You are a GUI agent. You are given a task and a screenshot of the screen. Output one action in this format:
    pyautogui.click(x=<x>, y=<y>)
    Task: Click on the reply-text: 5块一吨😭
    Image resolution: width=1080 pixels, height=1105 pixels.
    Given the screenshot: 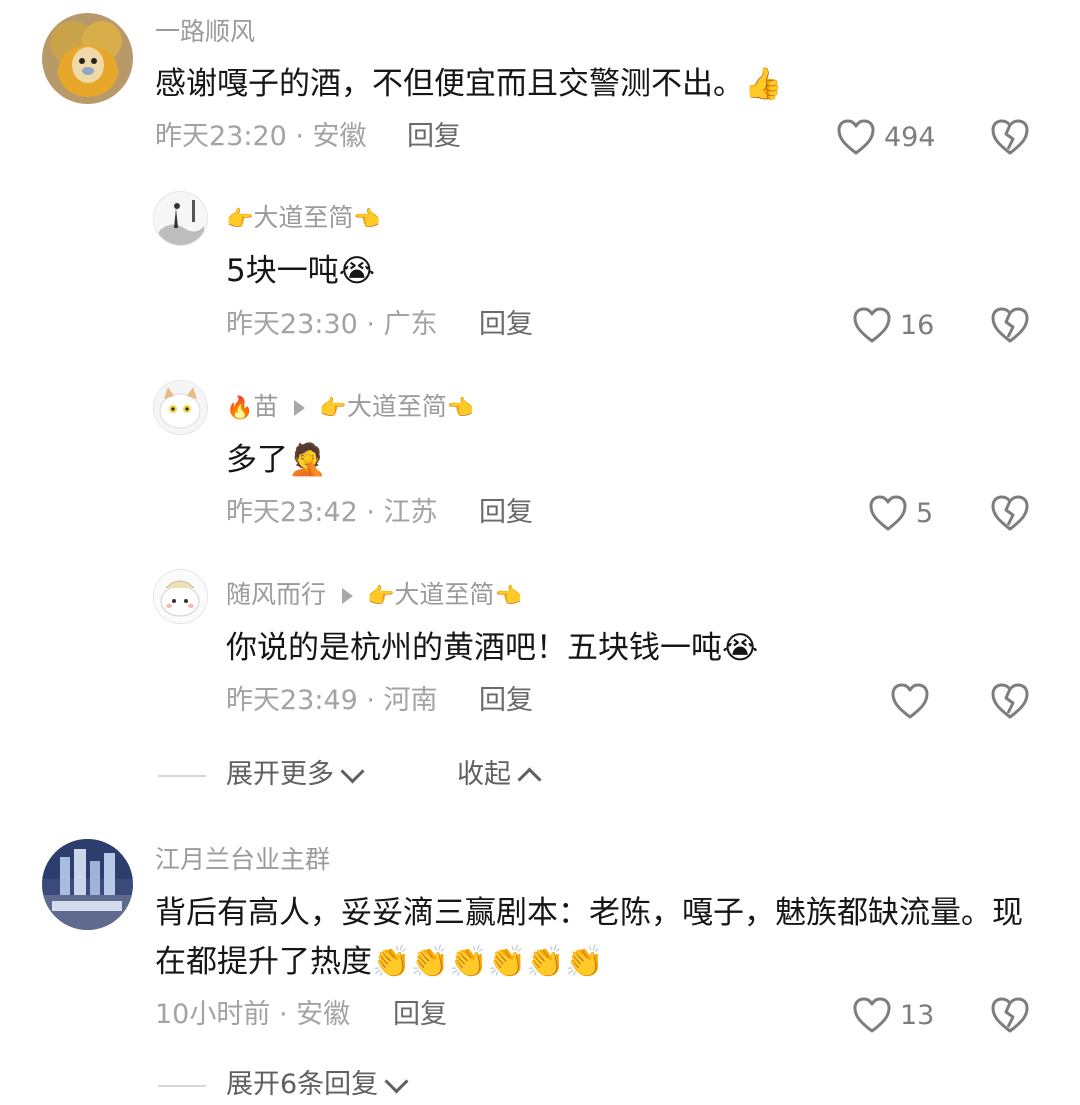 What is the action you would take?
    pyautogui.click(x=300, y=271)
    